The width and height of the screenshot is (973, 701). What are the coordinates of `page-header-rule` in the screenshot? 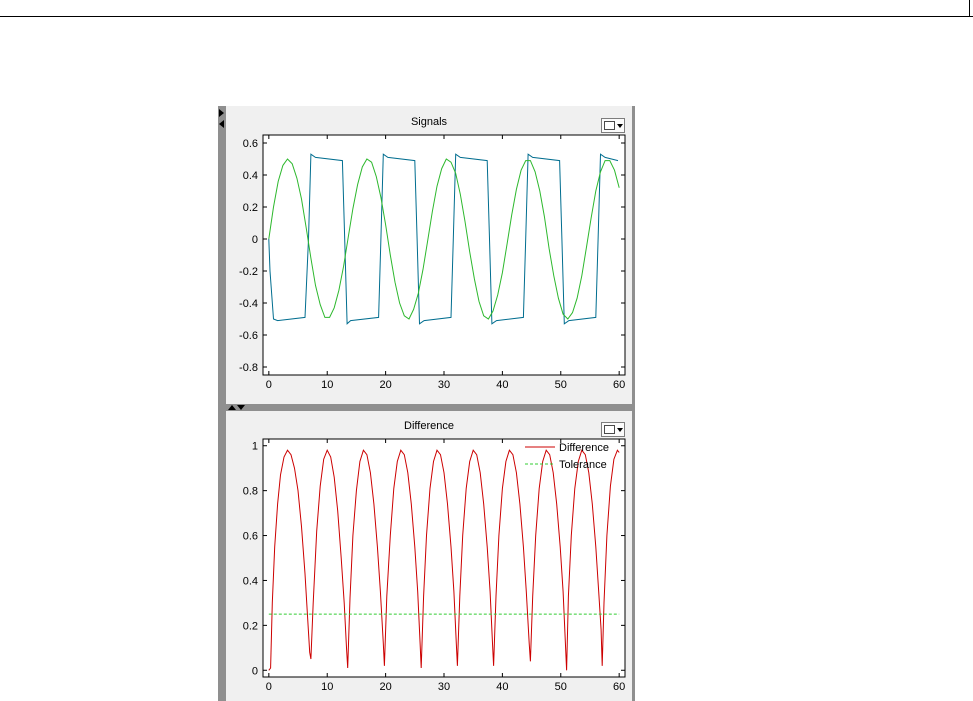 It's located at (486, 16).